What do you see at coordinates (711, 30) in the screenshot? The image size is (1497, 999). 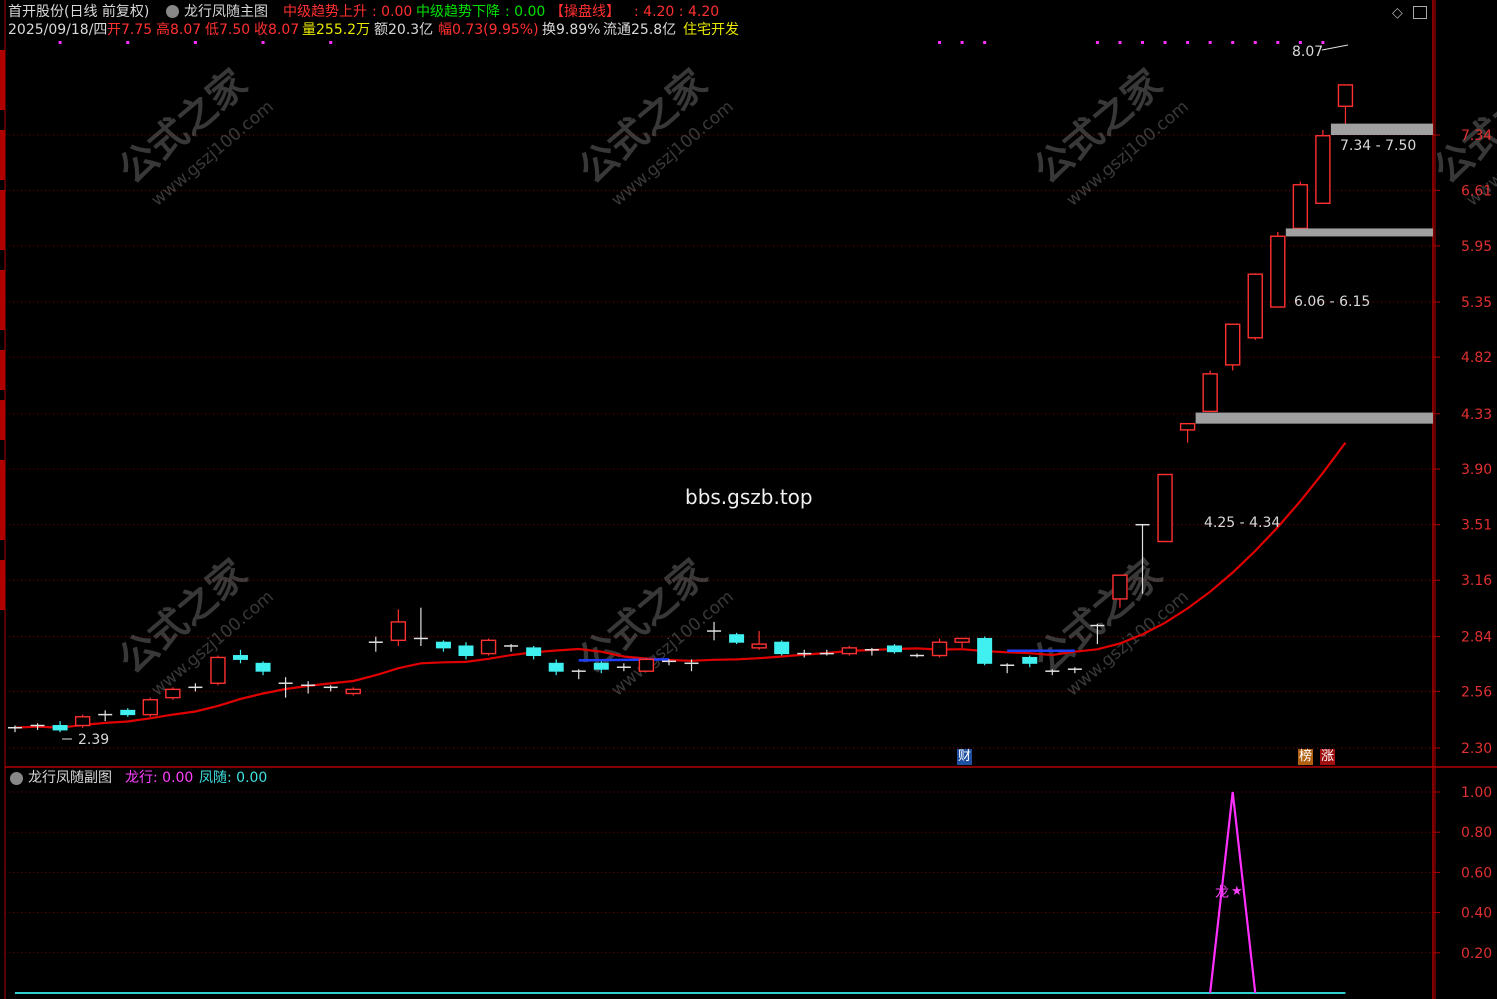 I see `sector-label: 住宅开发` at bounding box center [711, 30].